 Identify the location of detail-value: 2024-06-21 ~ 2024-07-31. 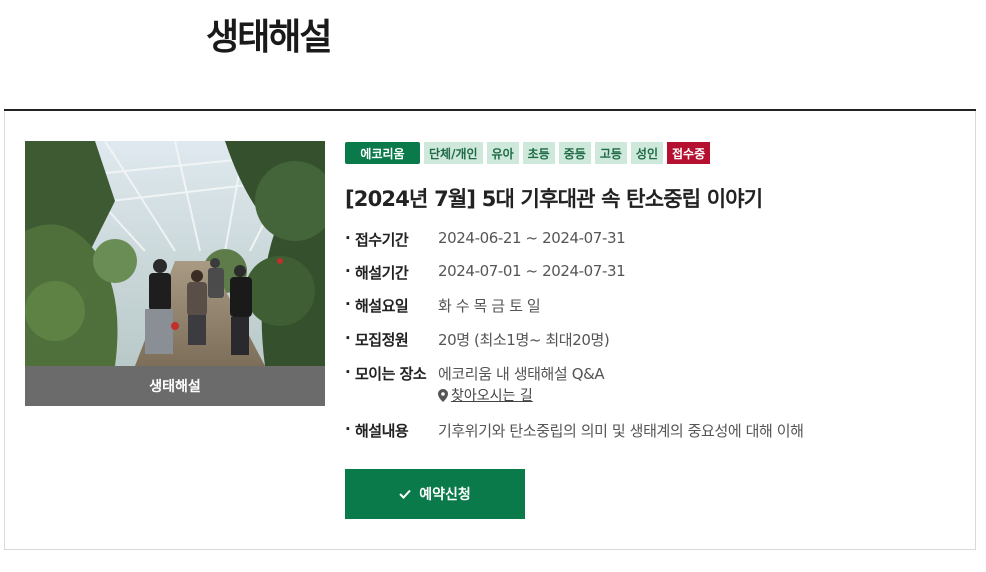
(532, 238).